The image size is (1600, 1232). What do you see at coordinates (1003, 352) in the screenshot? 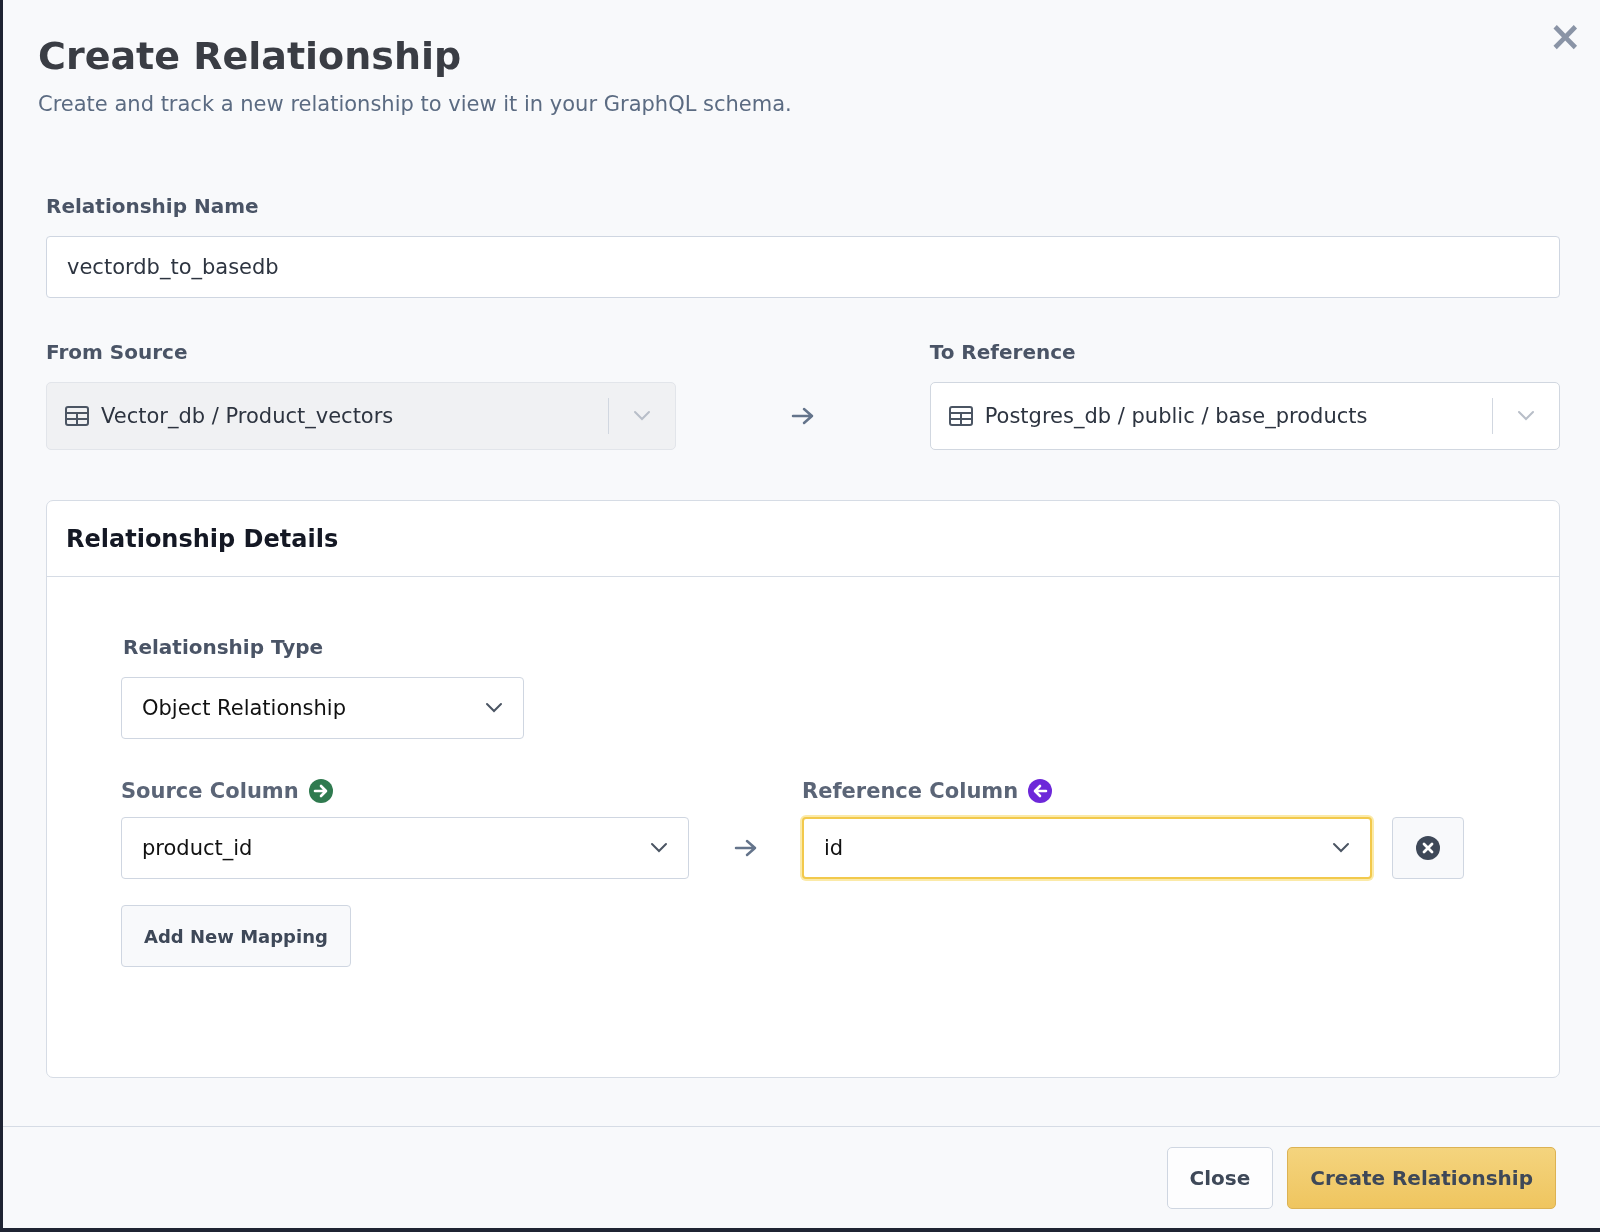
I see `field-label: To Reference` at bounding box center [1003, 352].